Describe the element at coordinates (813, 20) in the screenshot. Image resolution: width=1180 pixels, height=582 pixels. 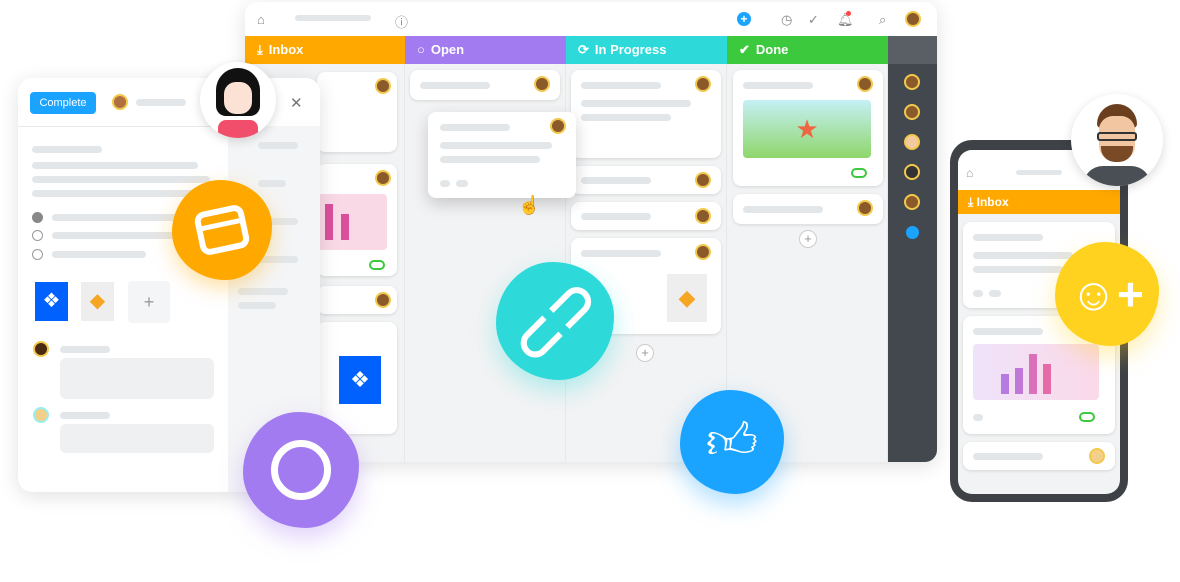
I see `check-circle-icon: ✓` at that location.